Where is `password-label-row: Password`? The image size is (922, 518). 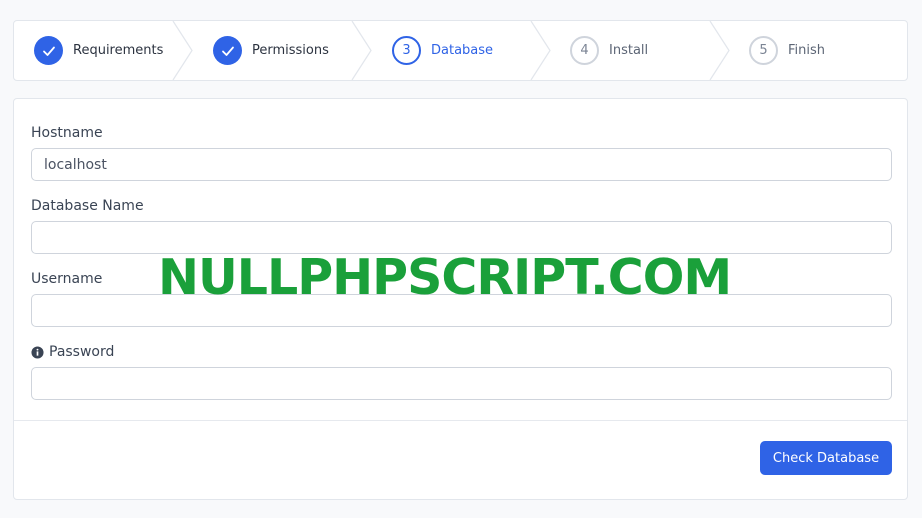 password-label-row: Password is located at coordinates (72, 352).